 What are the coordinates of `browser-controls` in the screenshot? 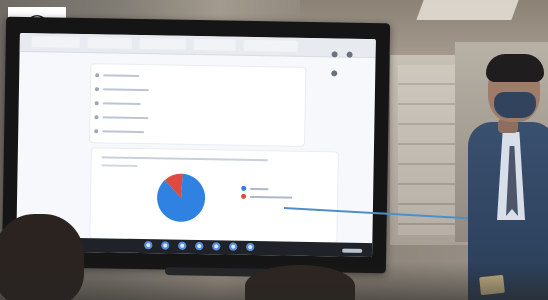 It's located at (348, 59).